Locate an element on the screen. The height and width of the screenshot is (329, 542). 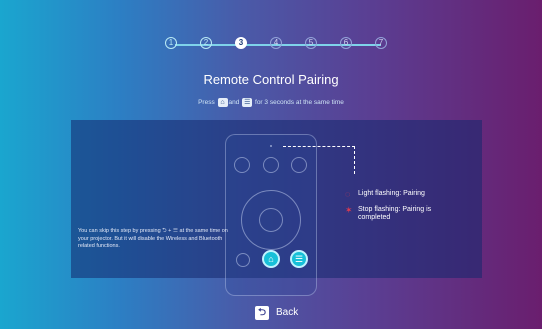
input-button-icon is located at coordinates (299, 165).